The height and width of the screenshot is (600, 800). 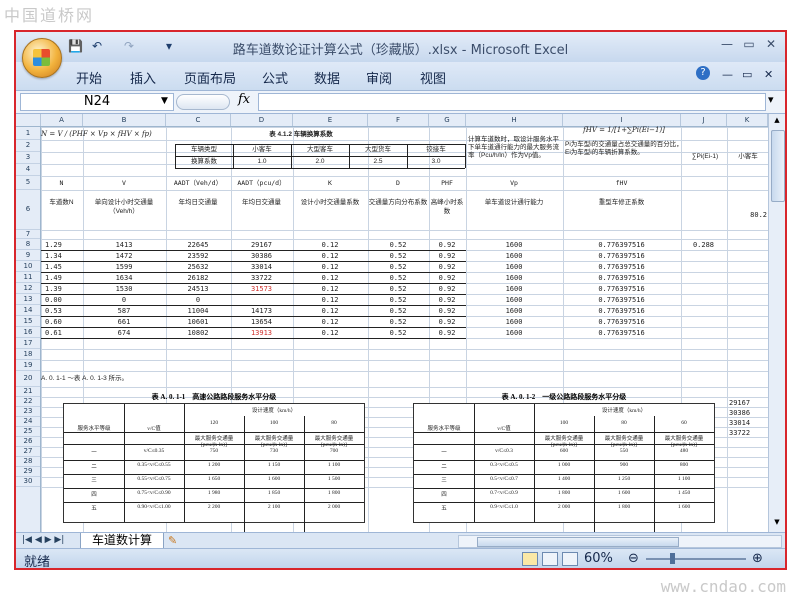 I want to click on data-cell: 1.34, so click(x=63, y=256).